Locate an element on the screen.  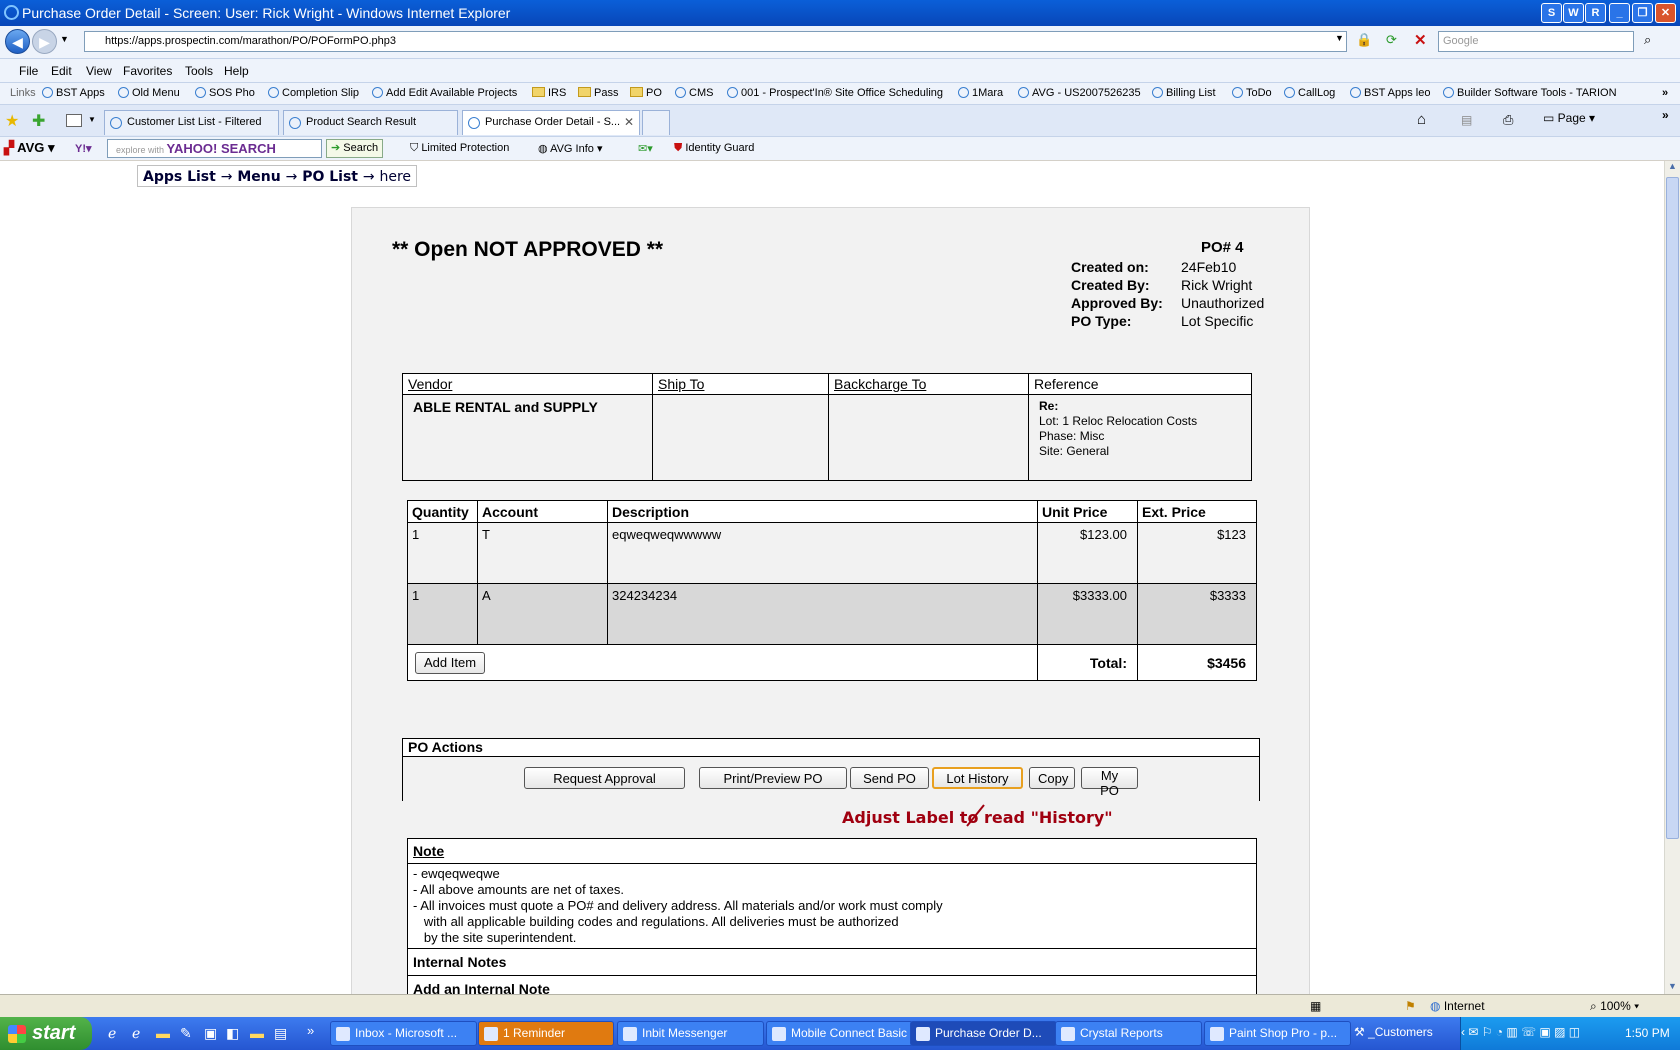
tray-icons: ‹ ✉ ⚐ ◔ ▥ ☏ ▣ ▨ ◫ is located at coordinates (1520, 1032).